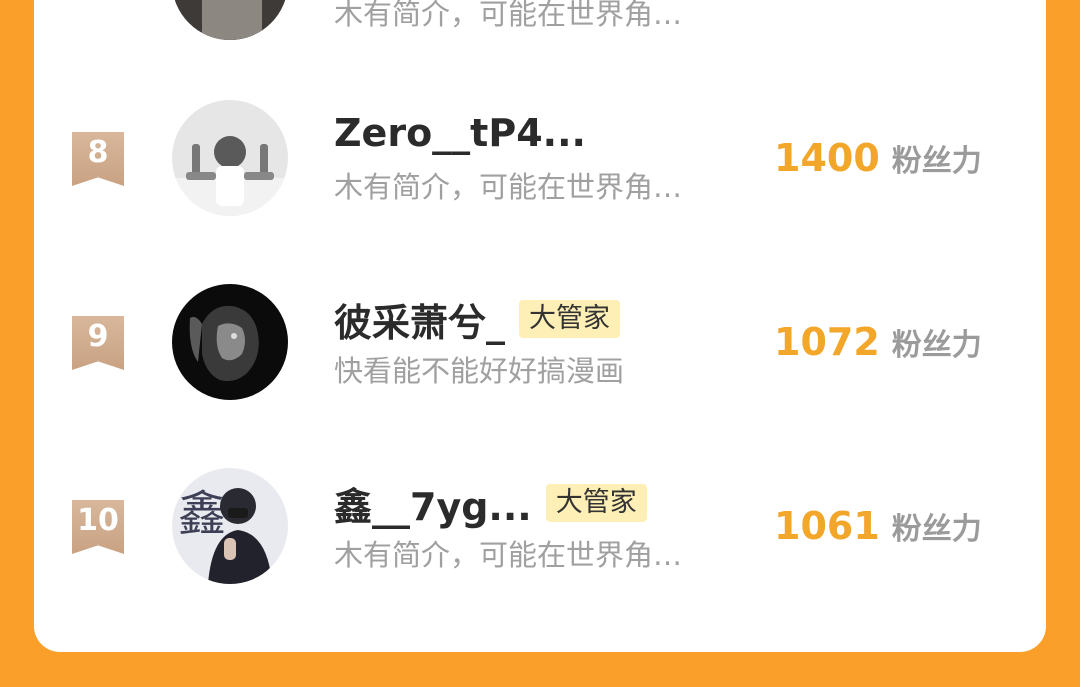 This screenshot has height=687, width=1080. I want to click on user-bio: 快看能不能好好搞漫画, so click(479, 371).